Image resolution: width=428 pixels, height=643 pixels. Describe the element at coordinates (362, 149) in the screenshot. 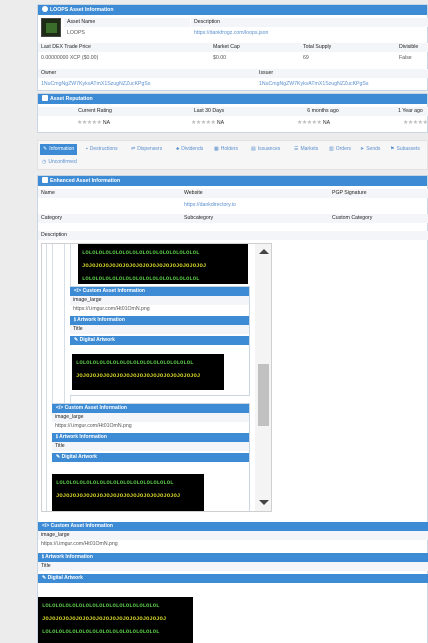

I see `send-icon: ➤` at that location.